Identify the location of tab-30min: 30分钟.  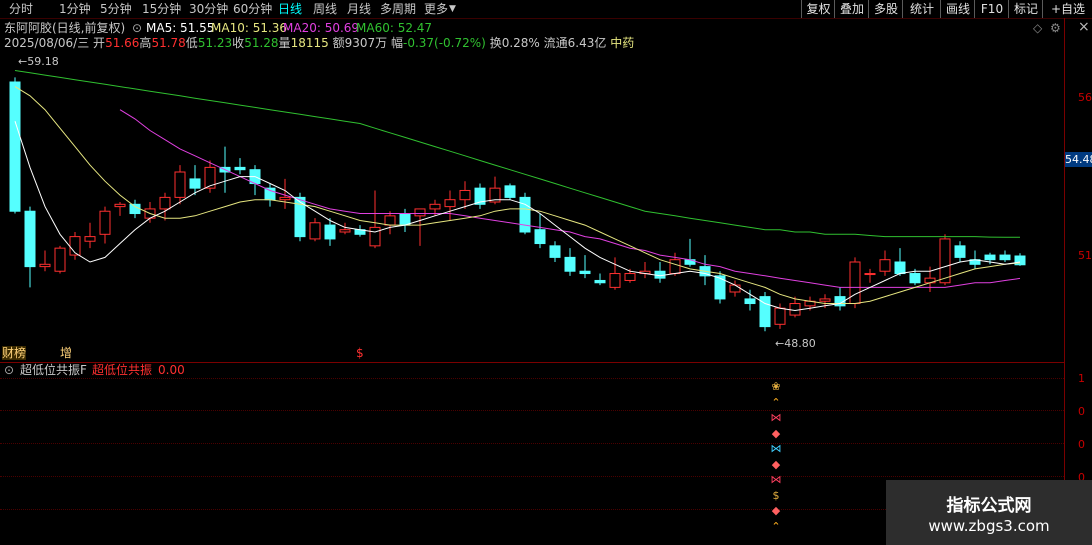
(208, 9).